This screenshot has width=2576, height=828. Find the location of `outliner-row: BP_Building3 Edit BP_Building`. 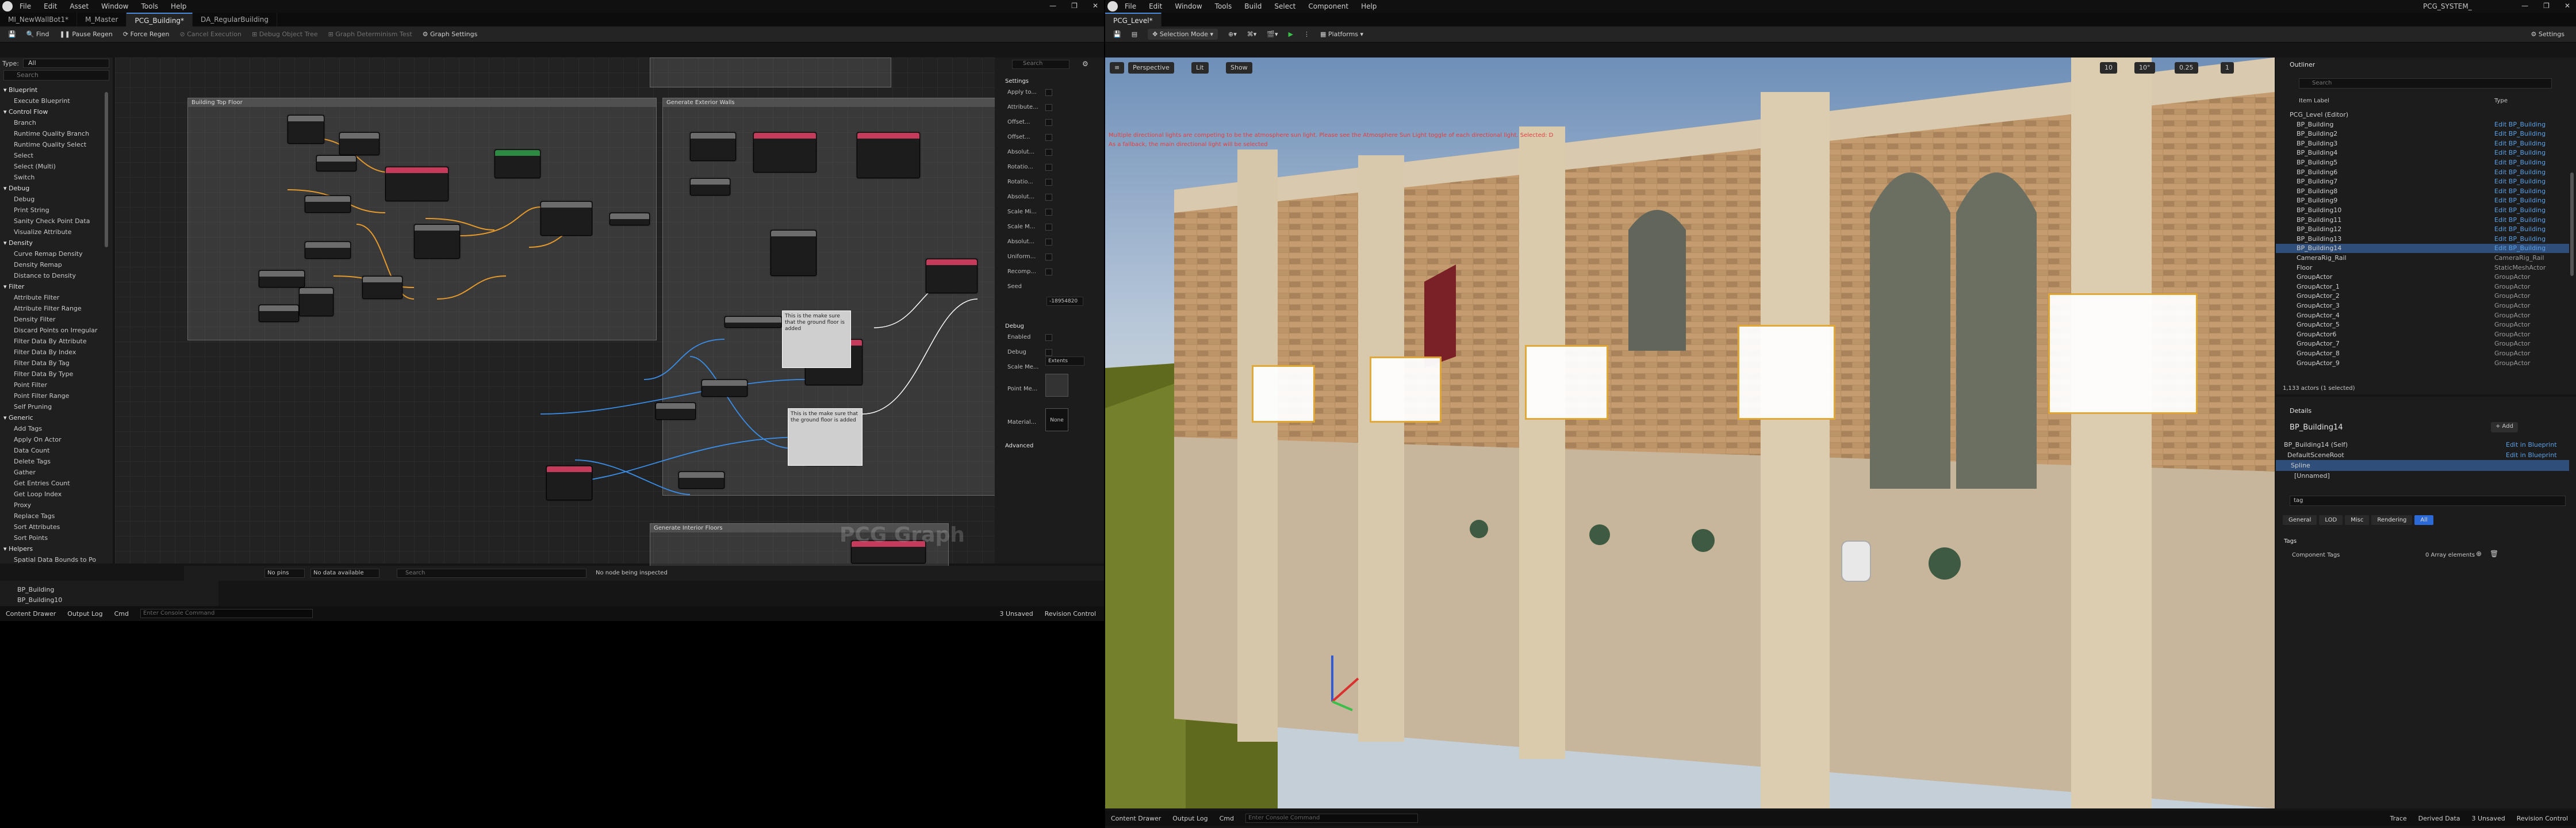

outliner-row: BP_Building3 Edit BP_Building is located at coordinates (2422, 143).